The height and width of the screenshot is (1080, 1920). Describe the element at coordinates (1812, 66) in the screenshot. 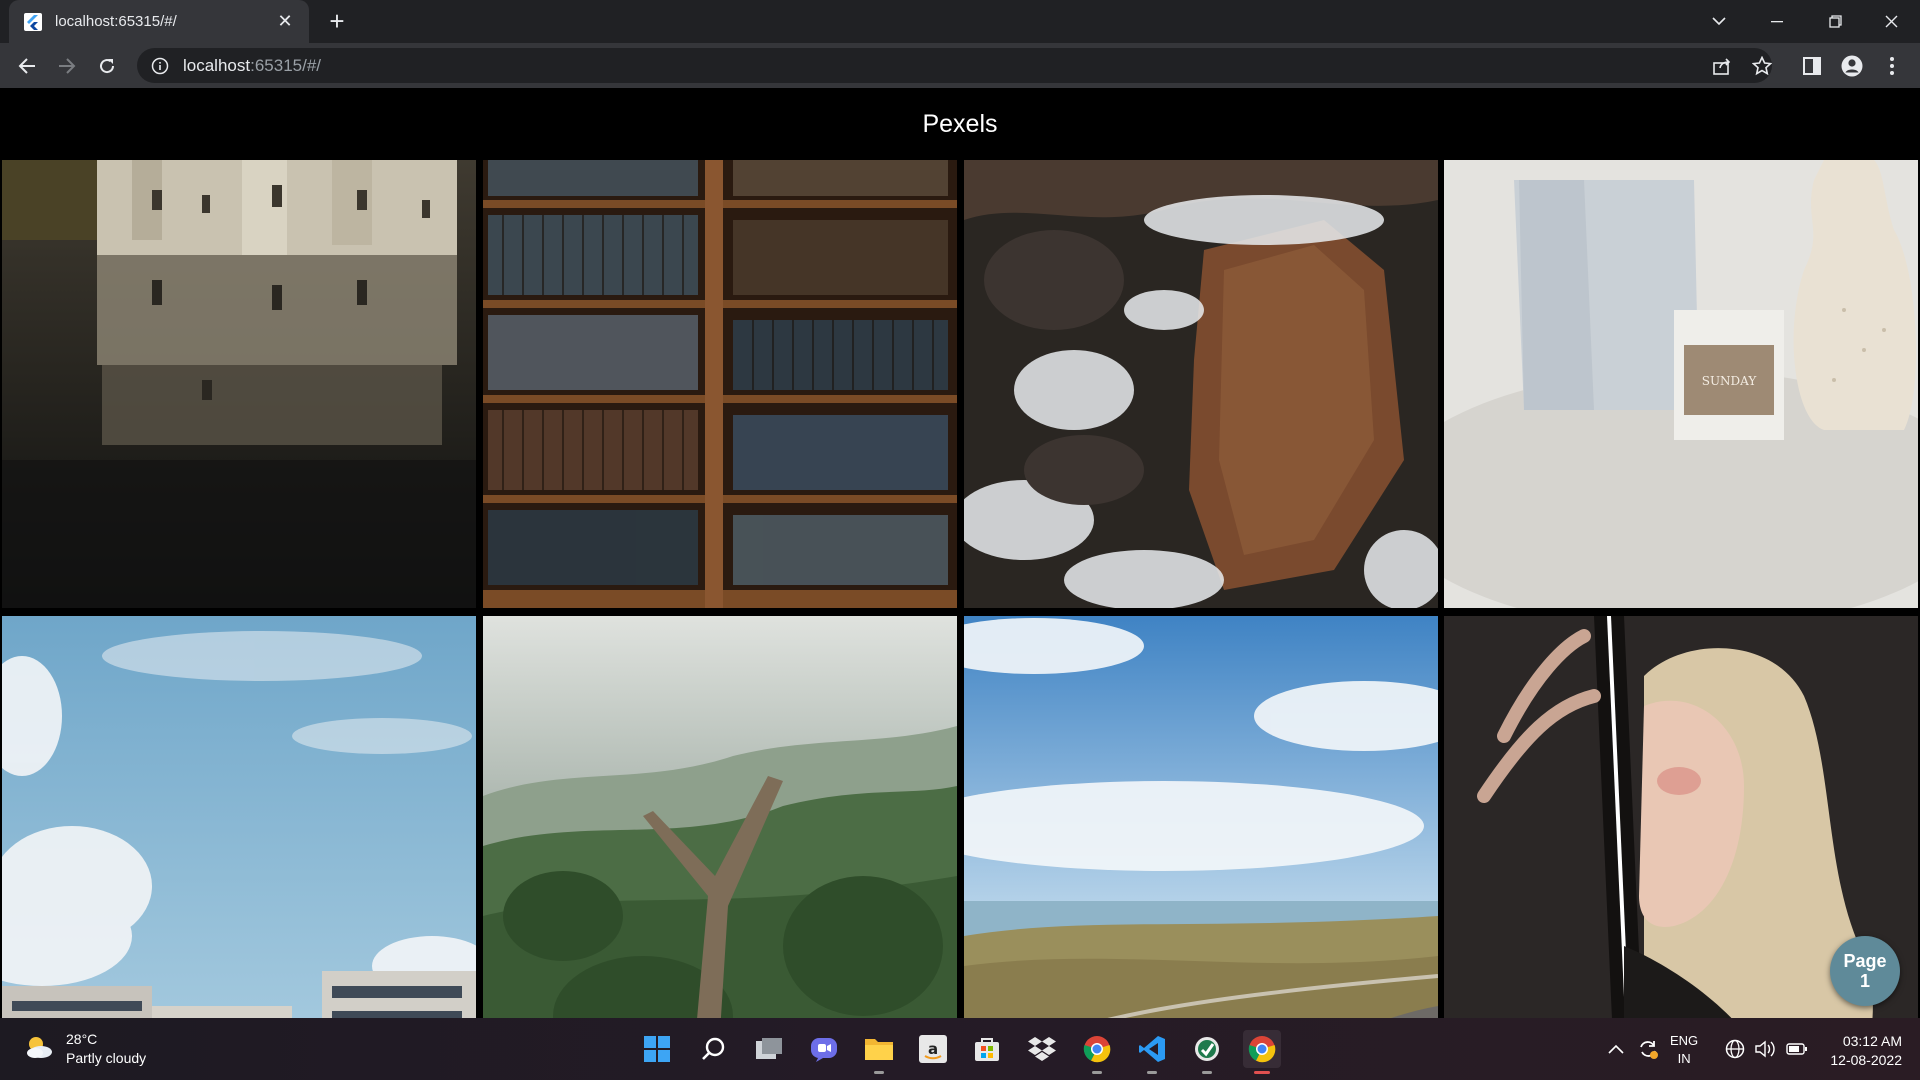

I see `side-panel-icon` at that location.